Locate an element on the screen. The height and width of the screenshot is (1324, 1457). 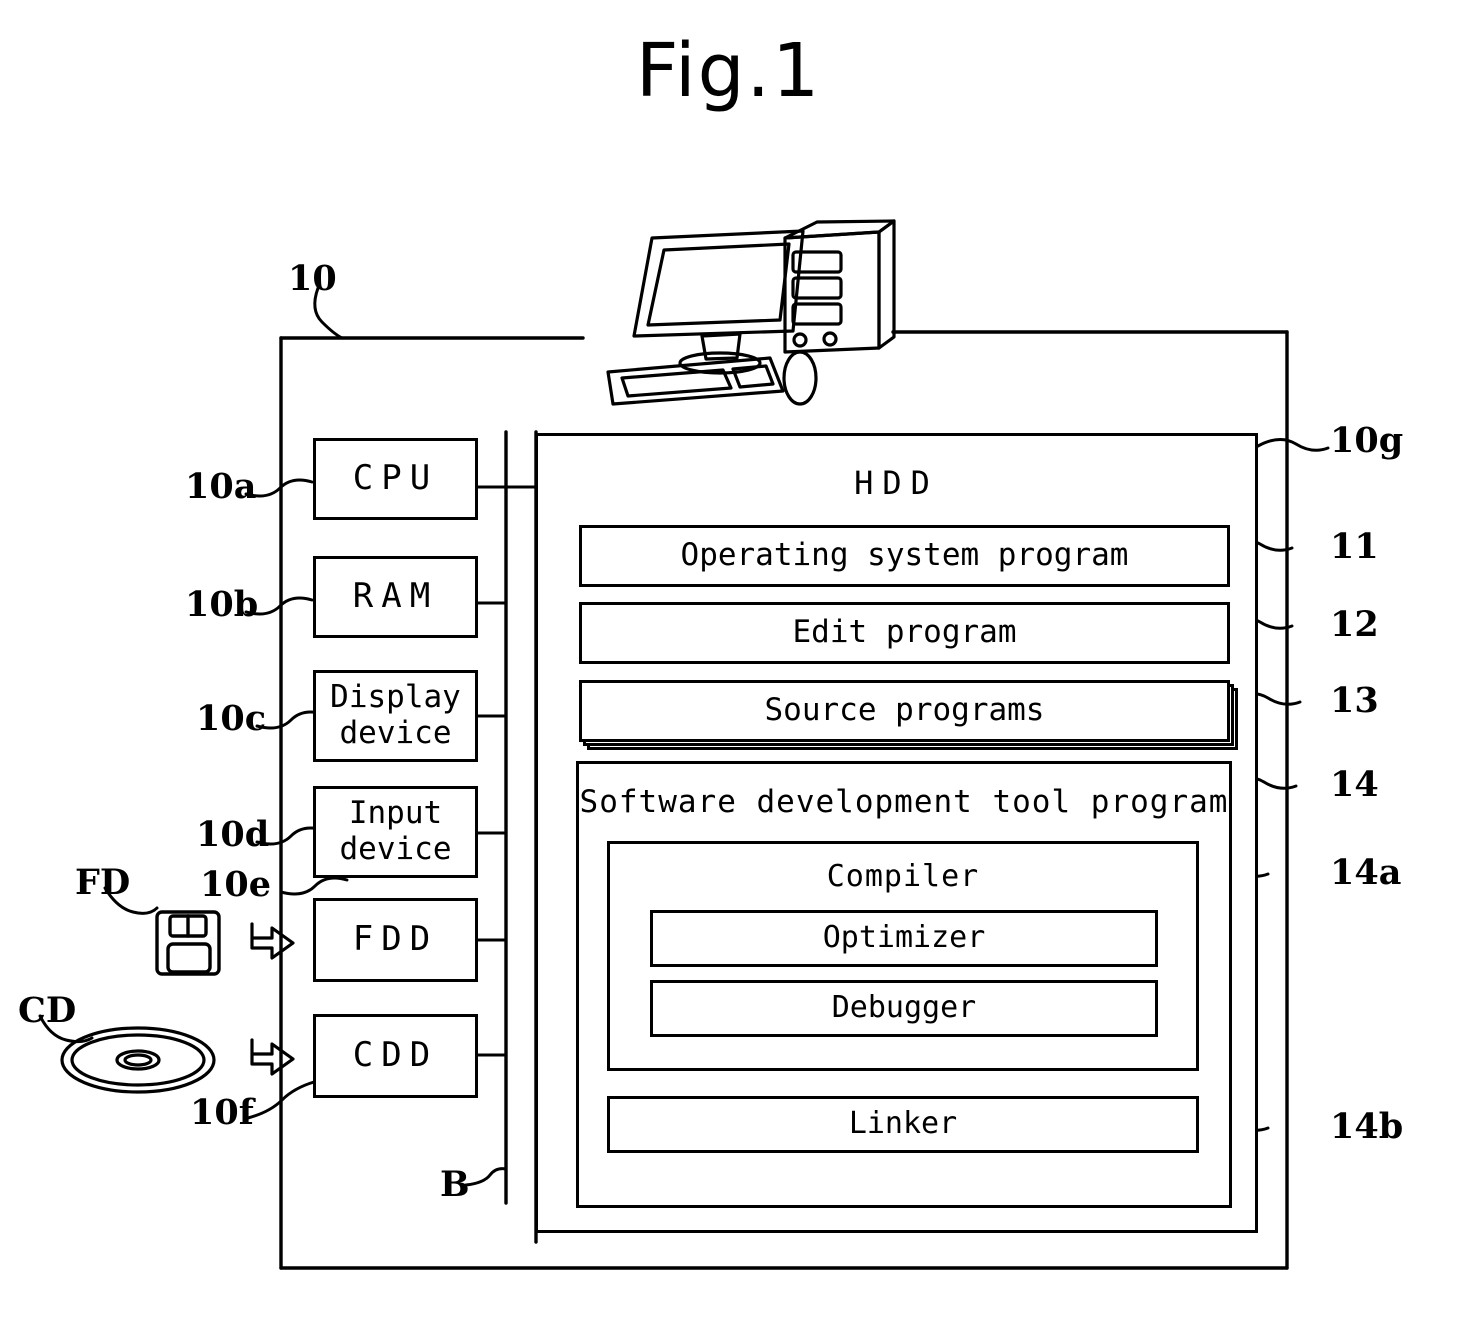
device-box-cdd: CDD is located at coordinates (395, 1056).